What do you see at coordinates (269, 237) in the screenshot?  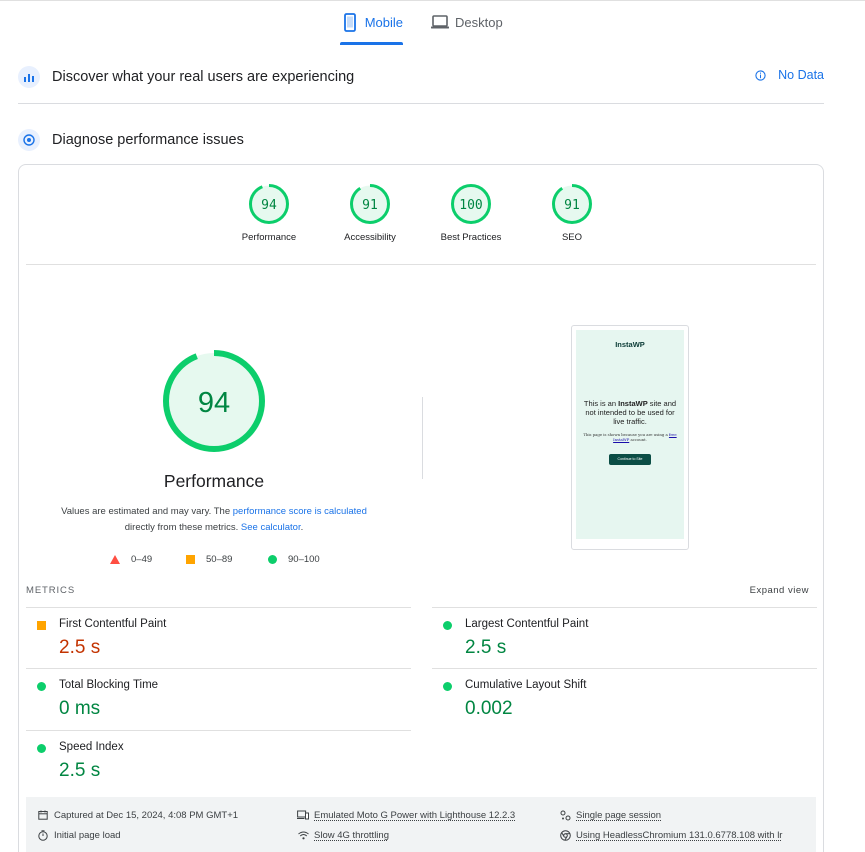 I see `gauge-label: Performance` at bounding box center [269, 237].